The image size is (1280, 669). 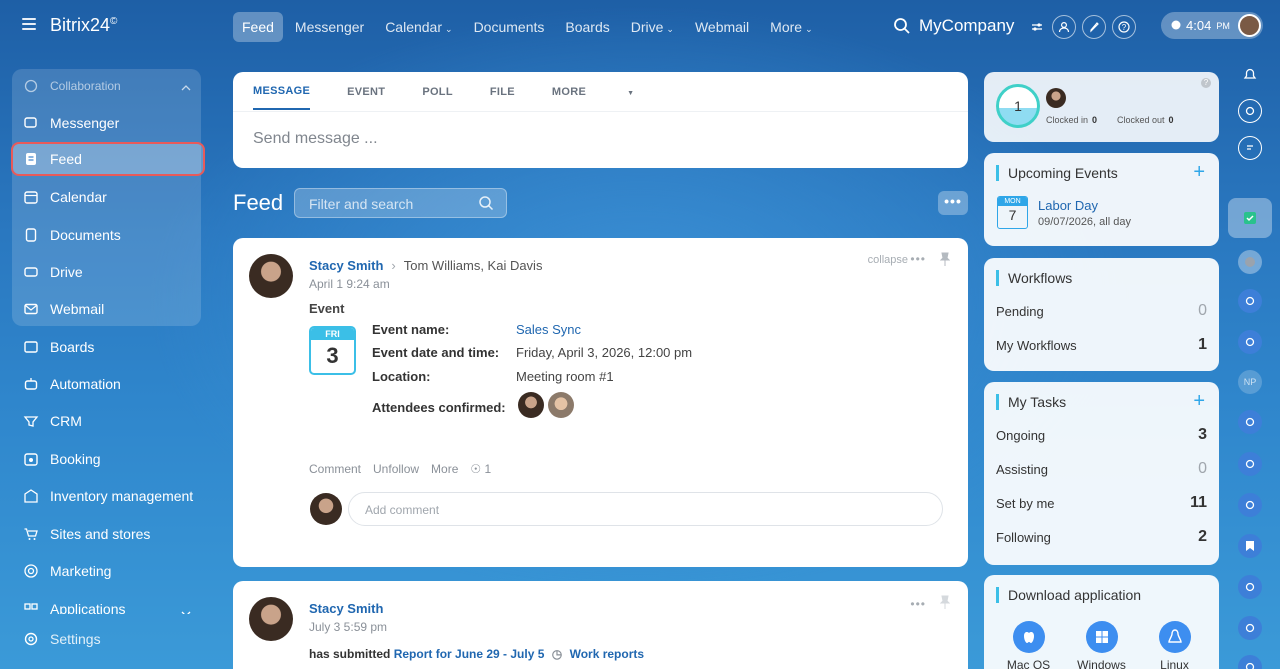 What do you see at coordinates (647, 27) in the screenshot?
I see `tab-label: Drive` at bounding box center [647, 27].